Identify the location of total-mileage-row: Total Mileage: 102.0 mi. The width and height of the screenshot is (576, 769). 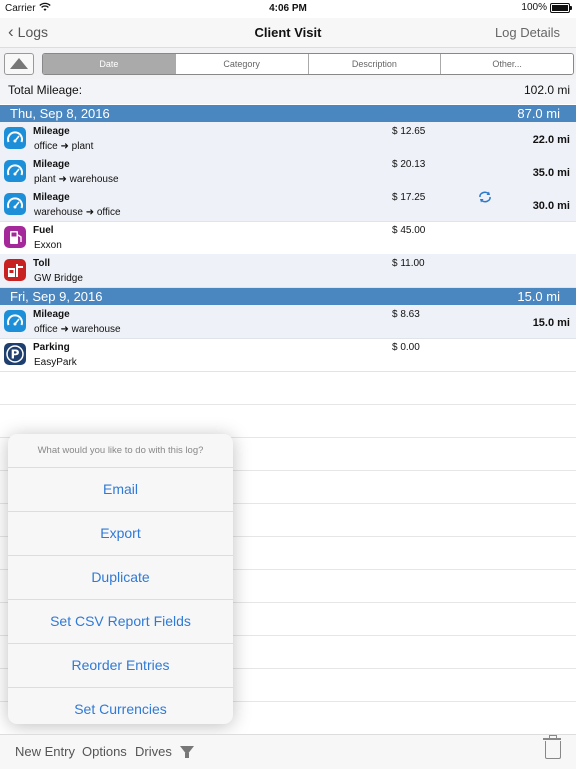
(288, 91).